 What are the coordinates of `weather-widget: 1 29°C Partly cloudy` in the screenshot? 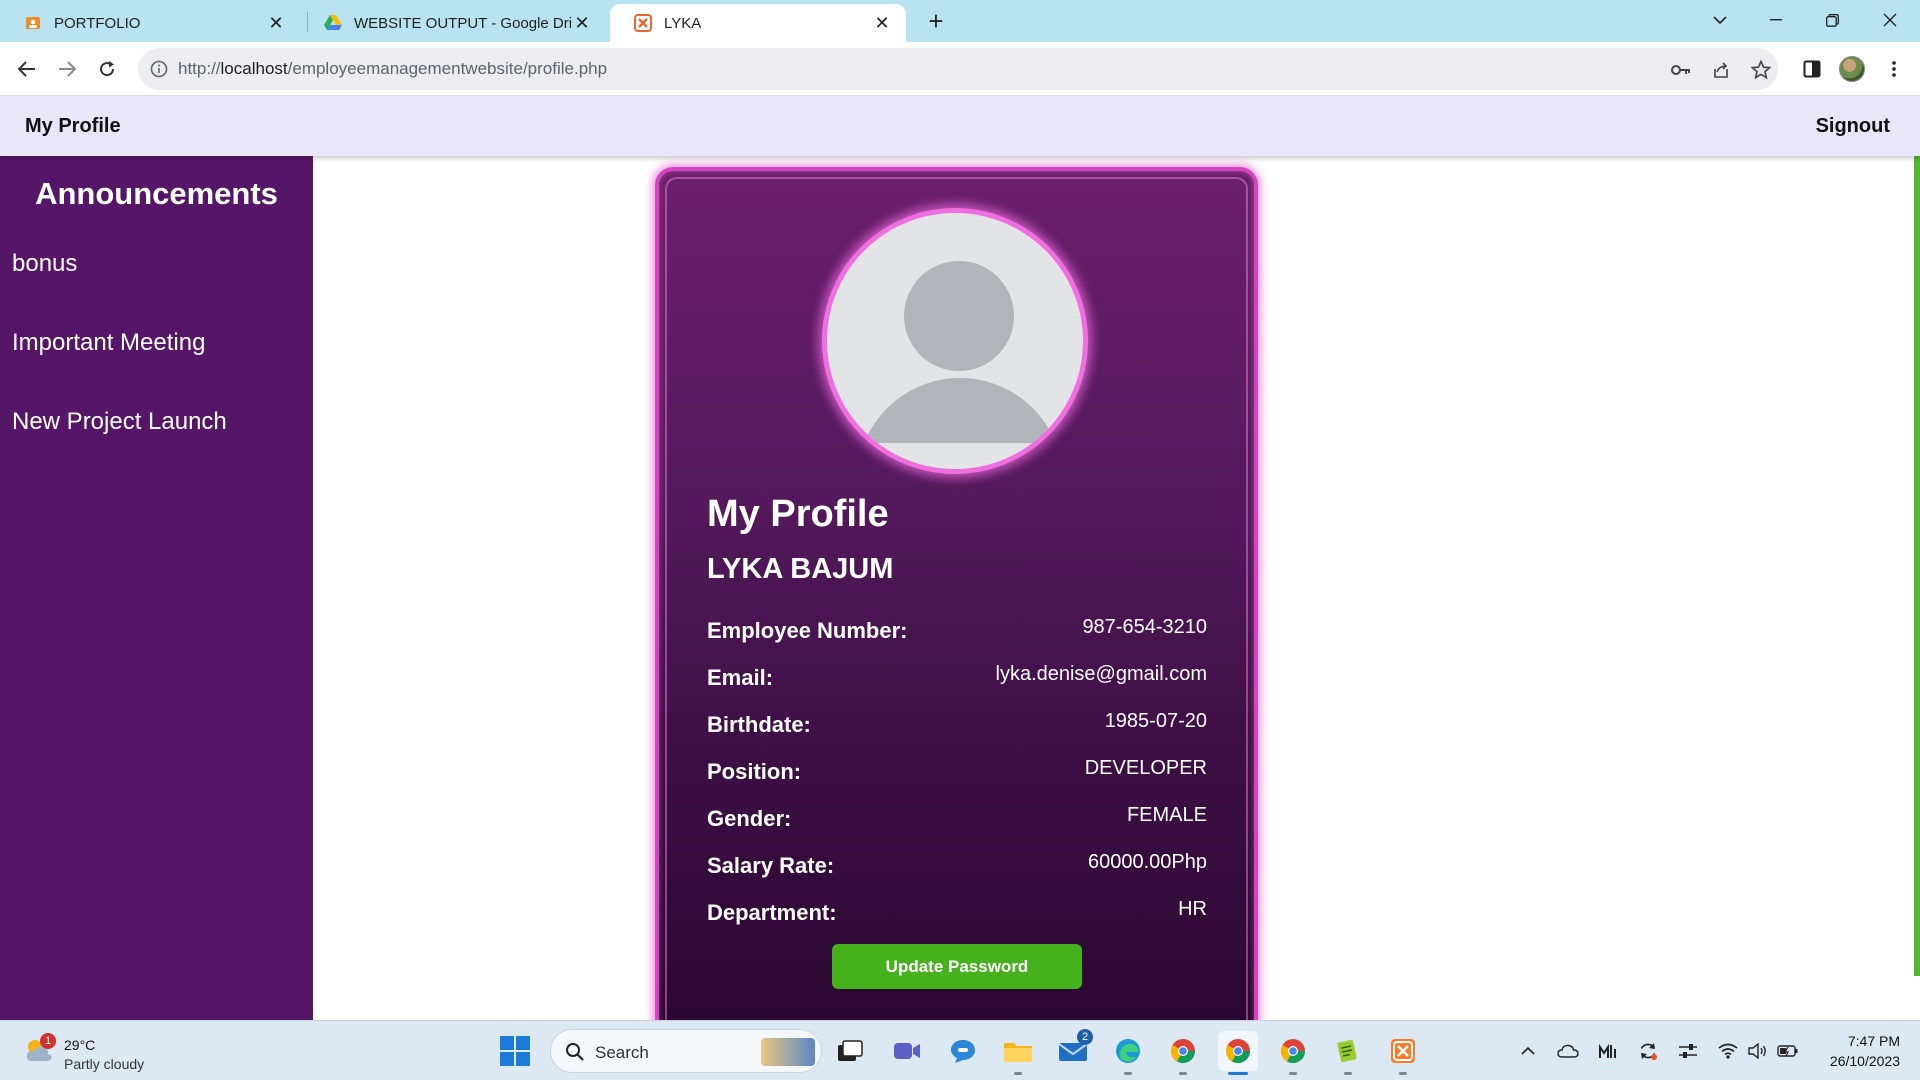 It's located at (100, 1051).